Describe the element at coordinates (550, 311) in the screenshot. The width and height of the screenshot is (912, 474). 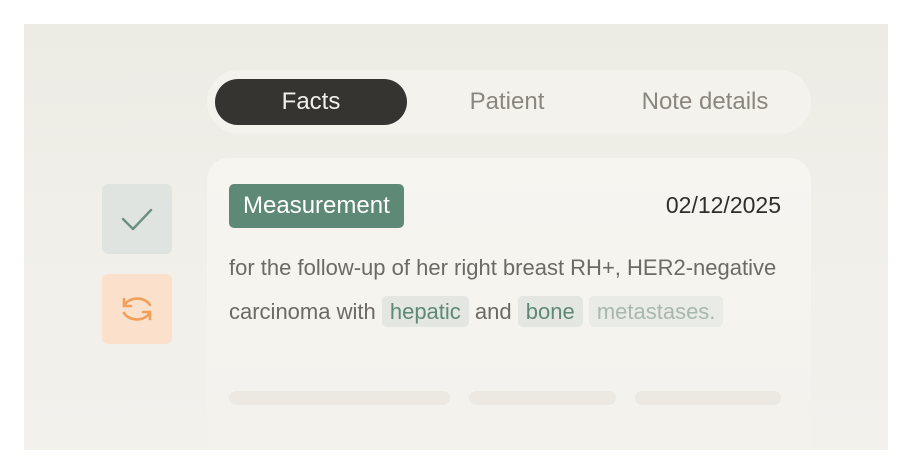
I see `highlight-bone: bone` at that location.